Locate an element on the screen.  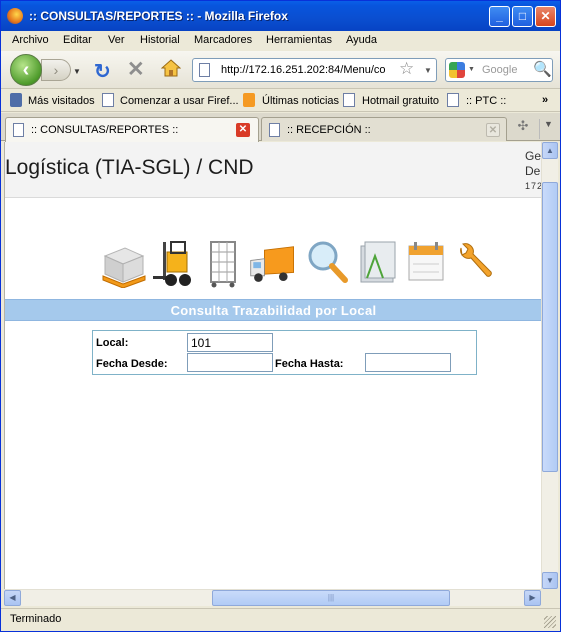
section-header-bar: Consulta Trazabilidad por Local is located at coordinates (273, 310).